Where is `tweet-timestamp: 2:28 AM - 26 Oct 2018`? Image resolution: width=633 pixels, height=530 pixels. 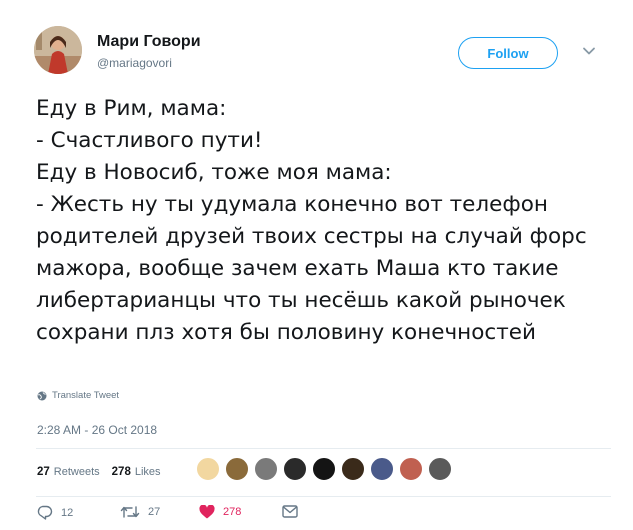 tweet-timestamp: 2:28 AM - 26 Oct 2018 is located at coordinates (97, 430).